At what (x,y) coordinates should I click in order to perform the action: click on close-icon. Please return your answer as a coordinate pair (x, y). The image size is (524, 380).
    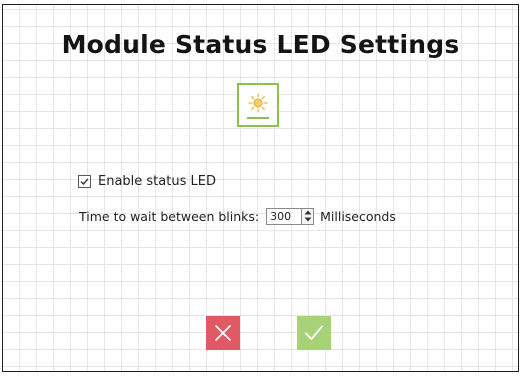
    Looking at the image, I should click on (223, 333).